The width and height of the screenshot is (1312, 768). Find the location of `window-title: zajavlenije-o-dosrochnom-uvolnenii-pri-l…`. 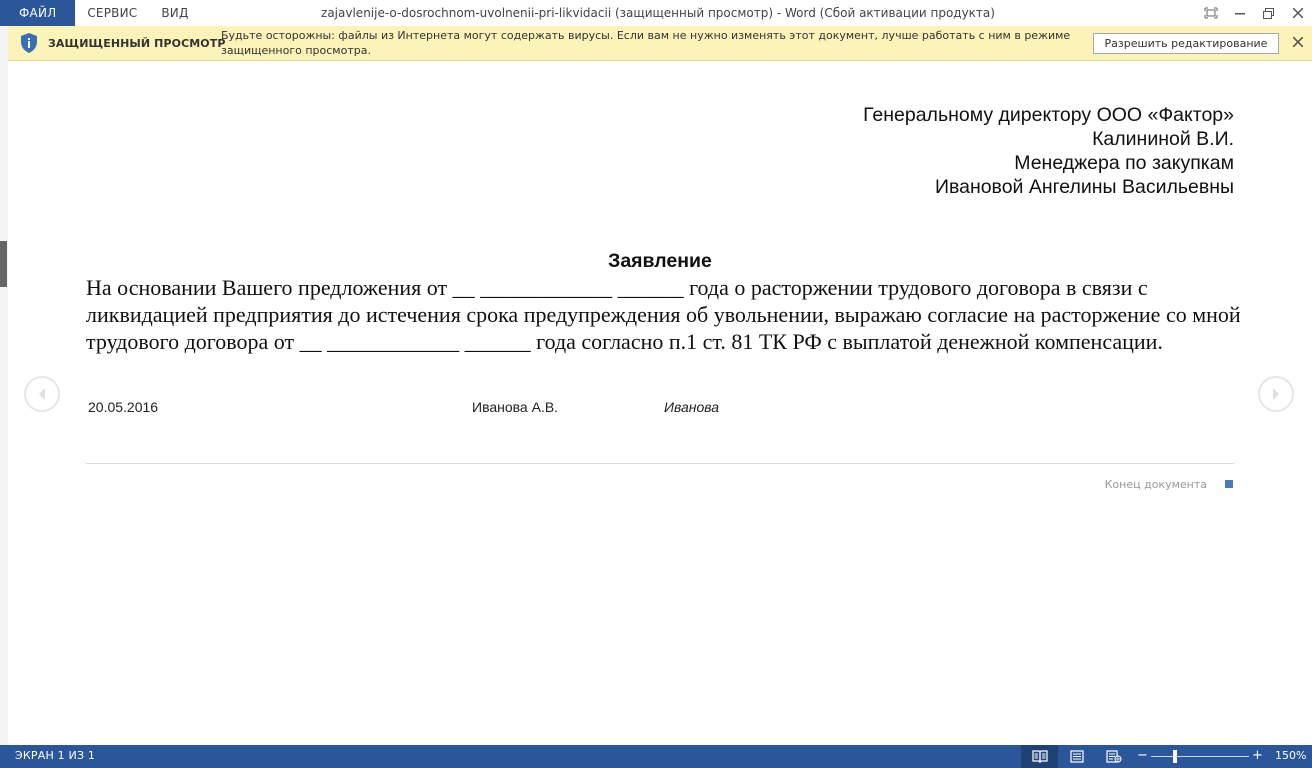

window-title: zajavlenije-o-dosrochnom-uvolnenii-pri-l… is located at coordinates (658, 13).